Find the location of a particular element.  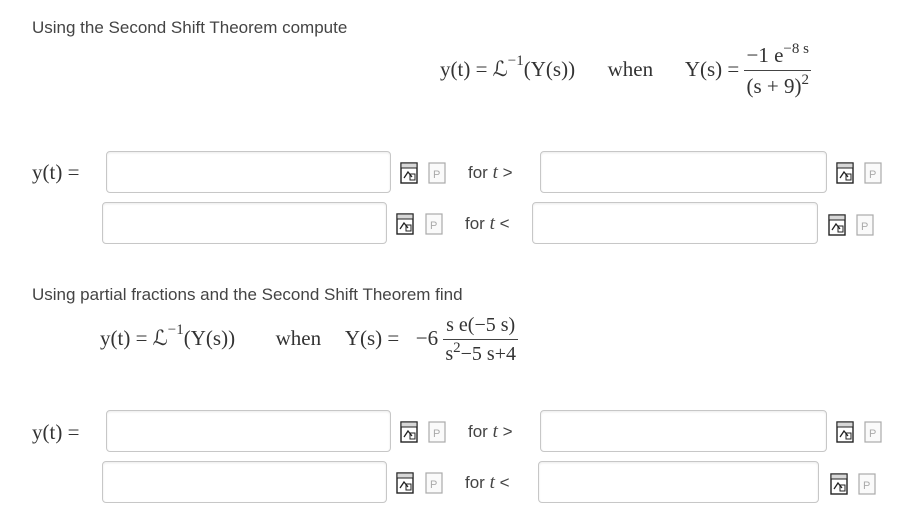

eq2-ys: Y(s) = is located at coordinates (372, 337).